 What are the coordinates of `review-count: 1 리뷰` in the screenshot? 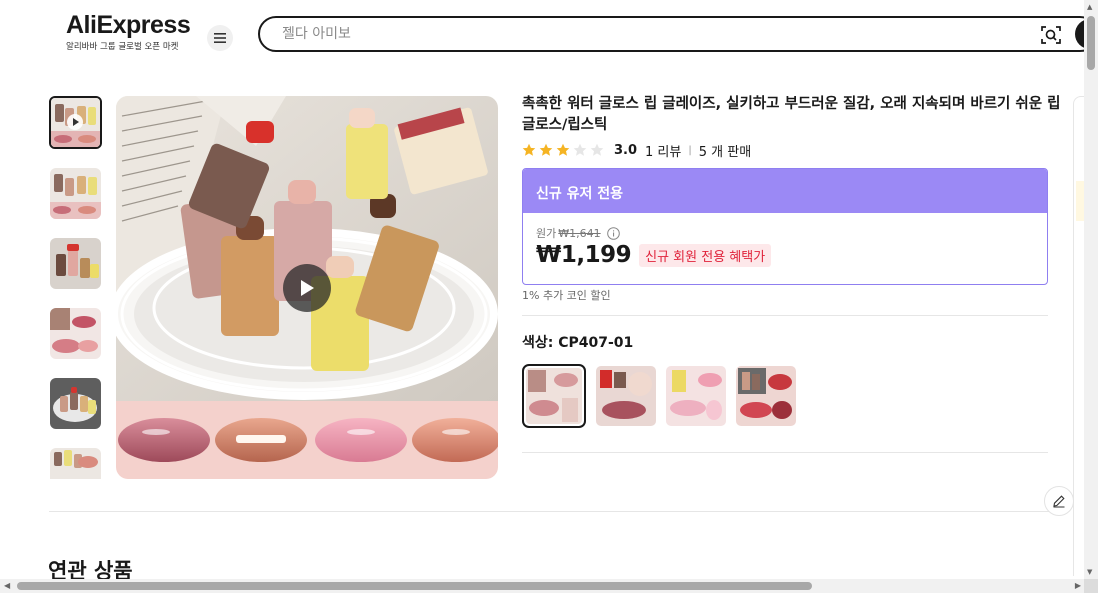 It's located at (663, 150).